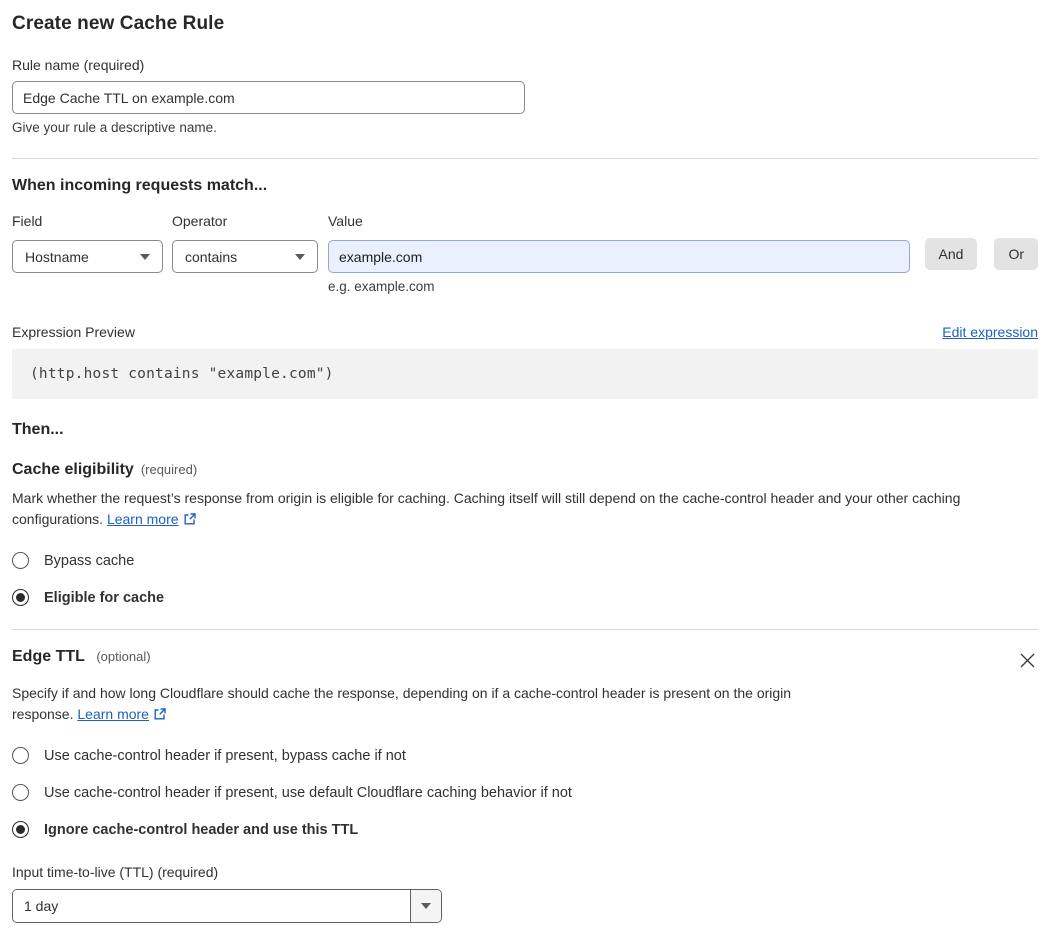  I want to click on field-label: Field, so click(27, 221).